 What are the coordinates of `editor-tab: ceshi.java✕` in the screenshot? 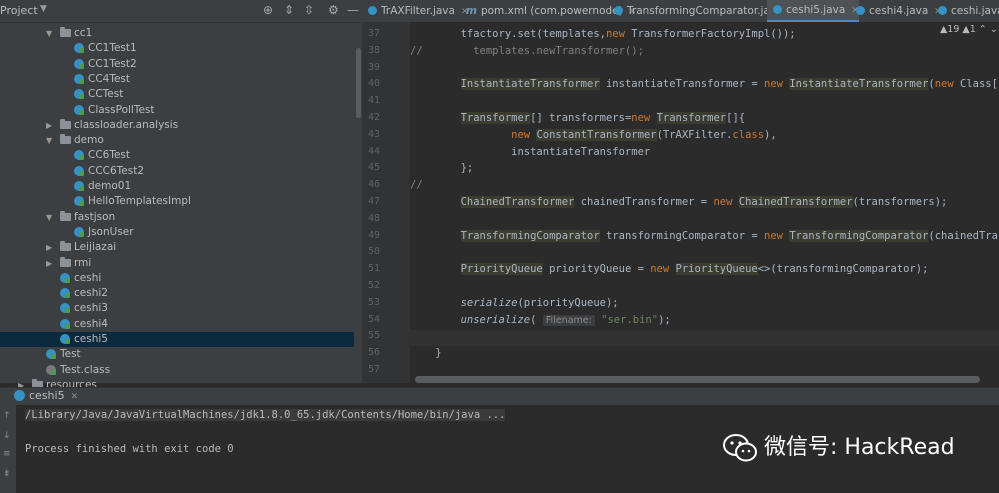 It's located at (965, 11).